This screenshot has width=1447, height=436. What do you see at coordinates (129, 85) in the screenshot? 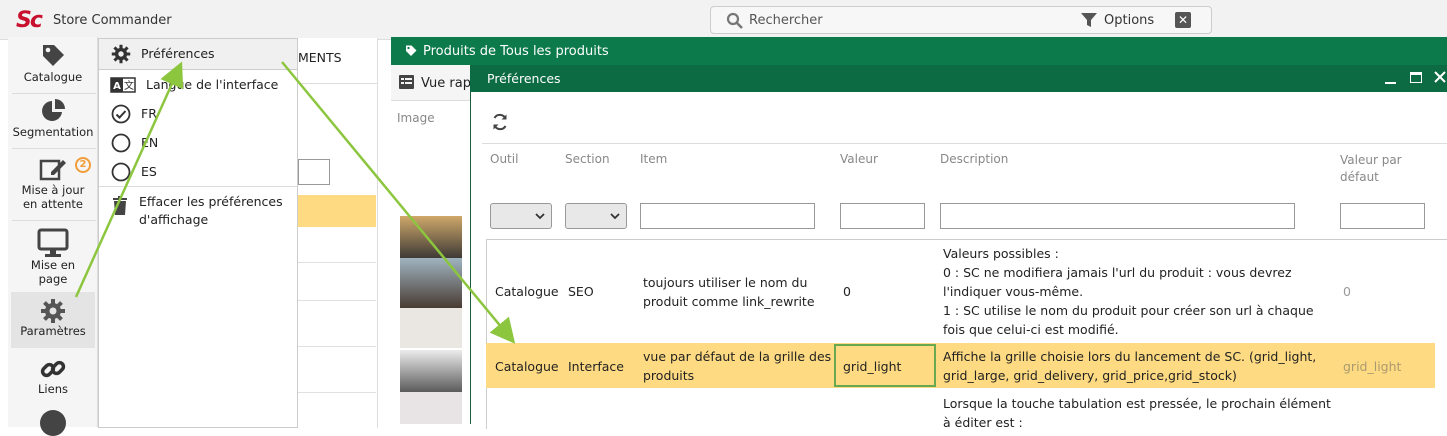
I see `svg-text: 文` at bounding box center [129, 85].